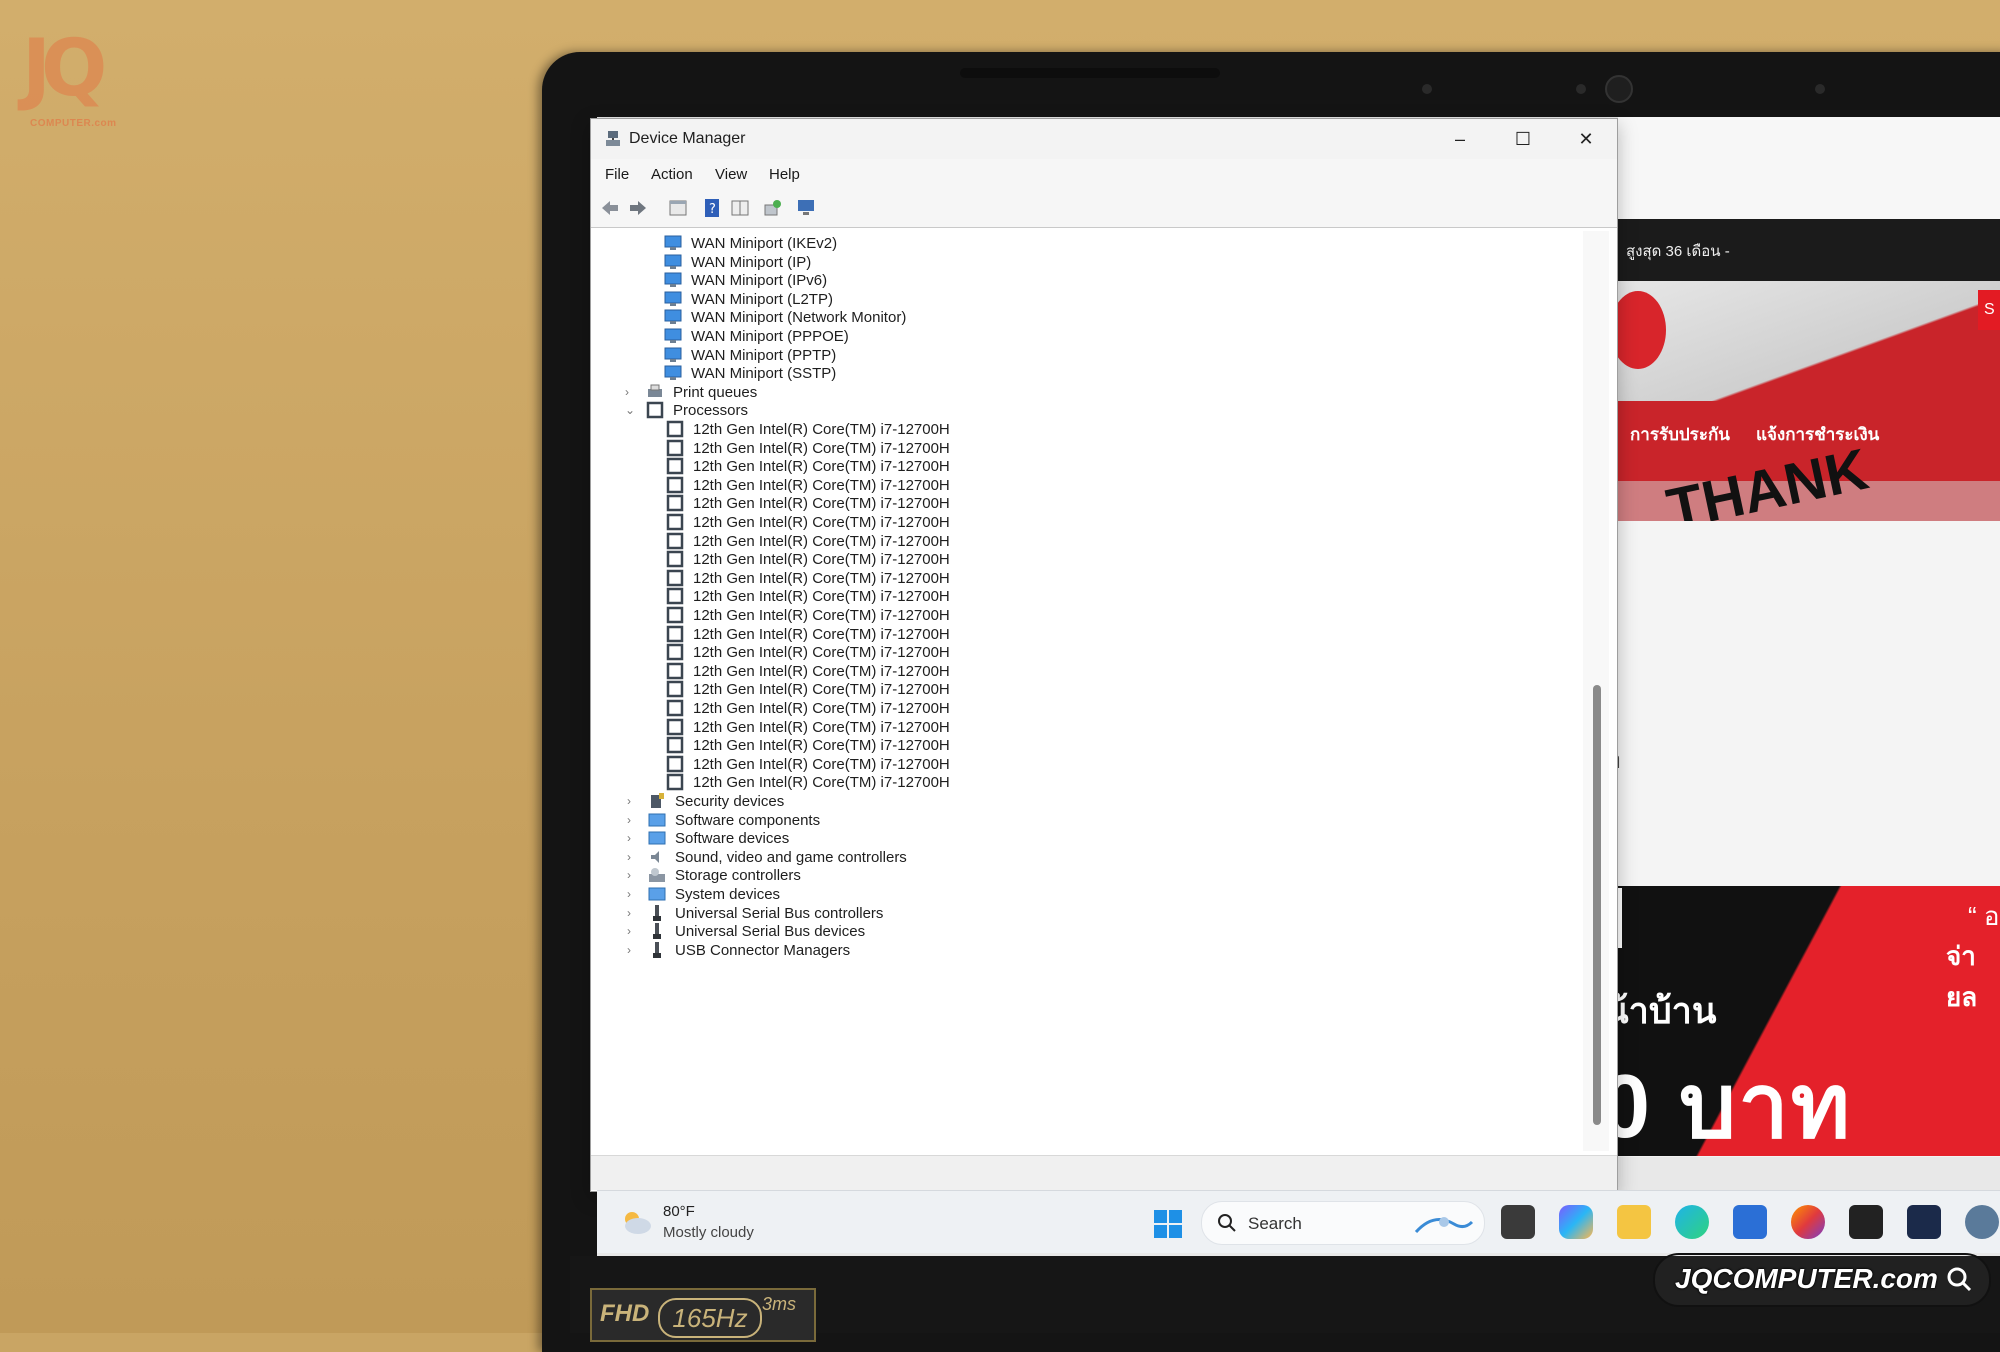 The height and width of the screenshot is (1352, 2000). I want to click on edge-browser-icon, so click(1692, 1222).